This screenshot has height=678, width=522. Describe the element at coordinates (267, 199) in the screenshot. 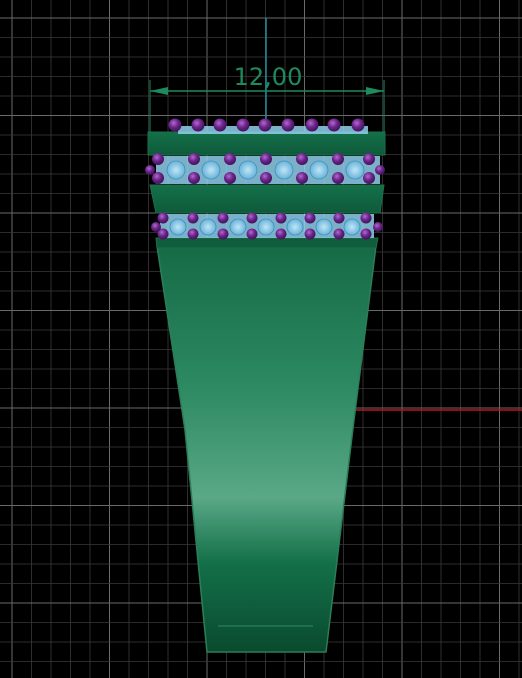

I see `ring-band-middle` at that location.